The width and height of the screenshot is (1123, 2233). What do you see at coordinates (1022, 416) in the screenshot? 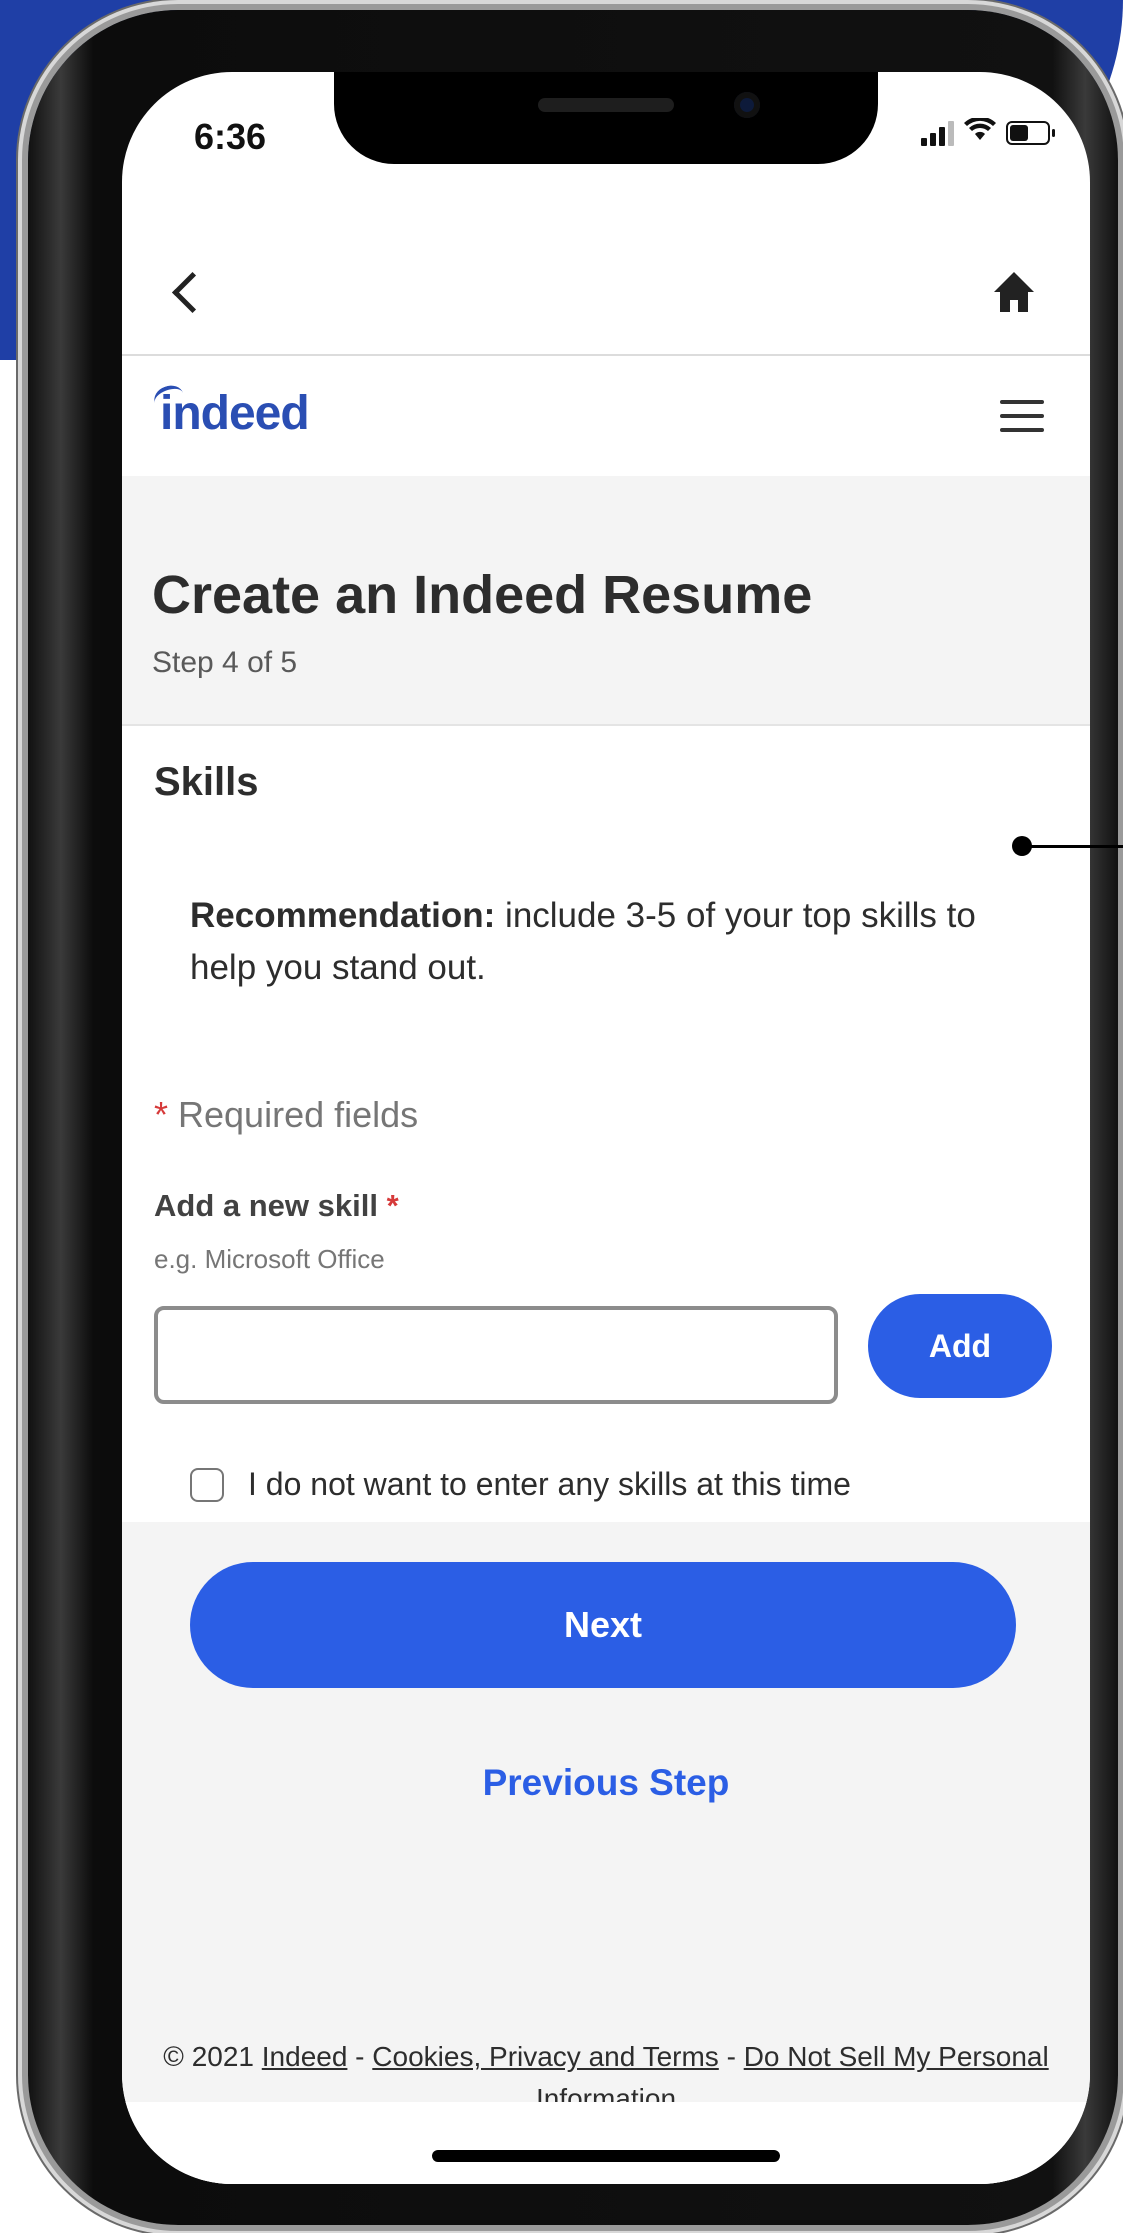
I see `hamburger-menu-icon` at bounding box center [1022, 416].